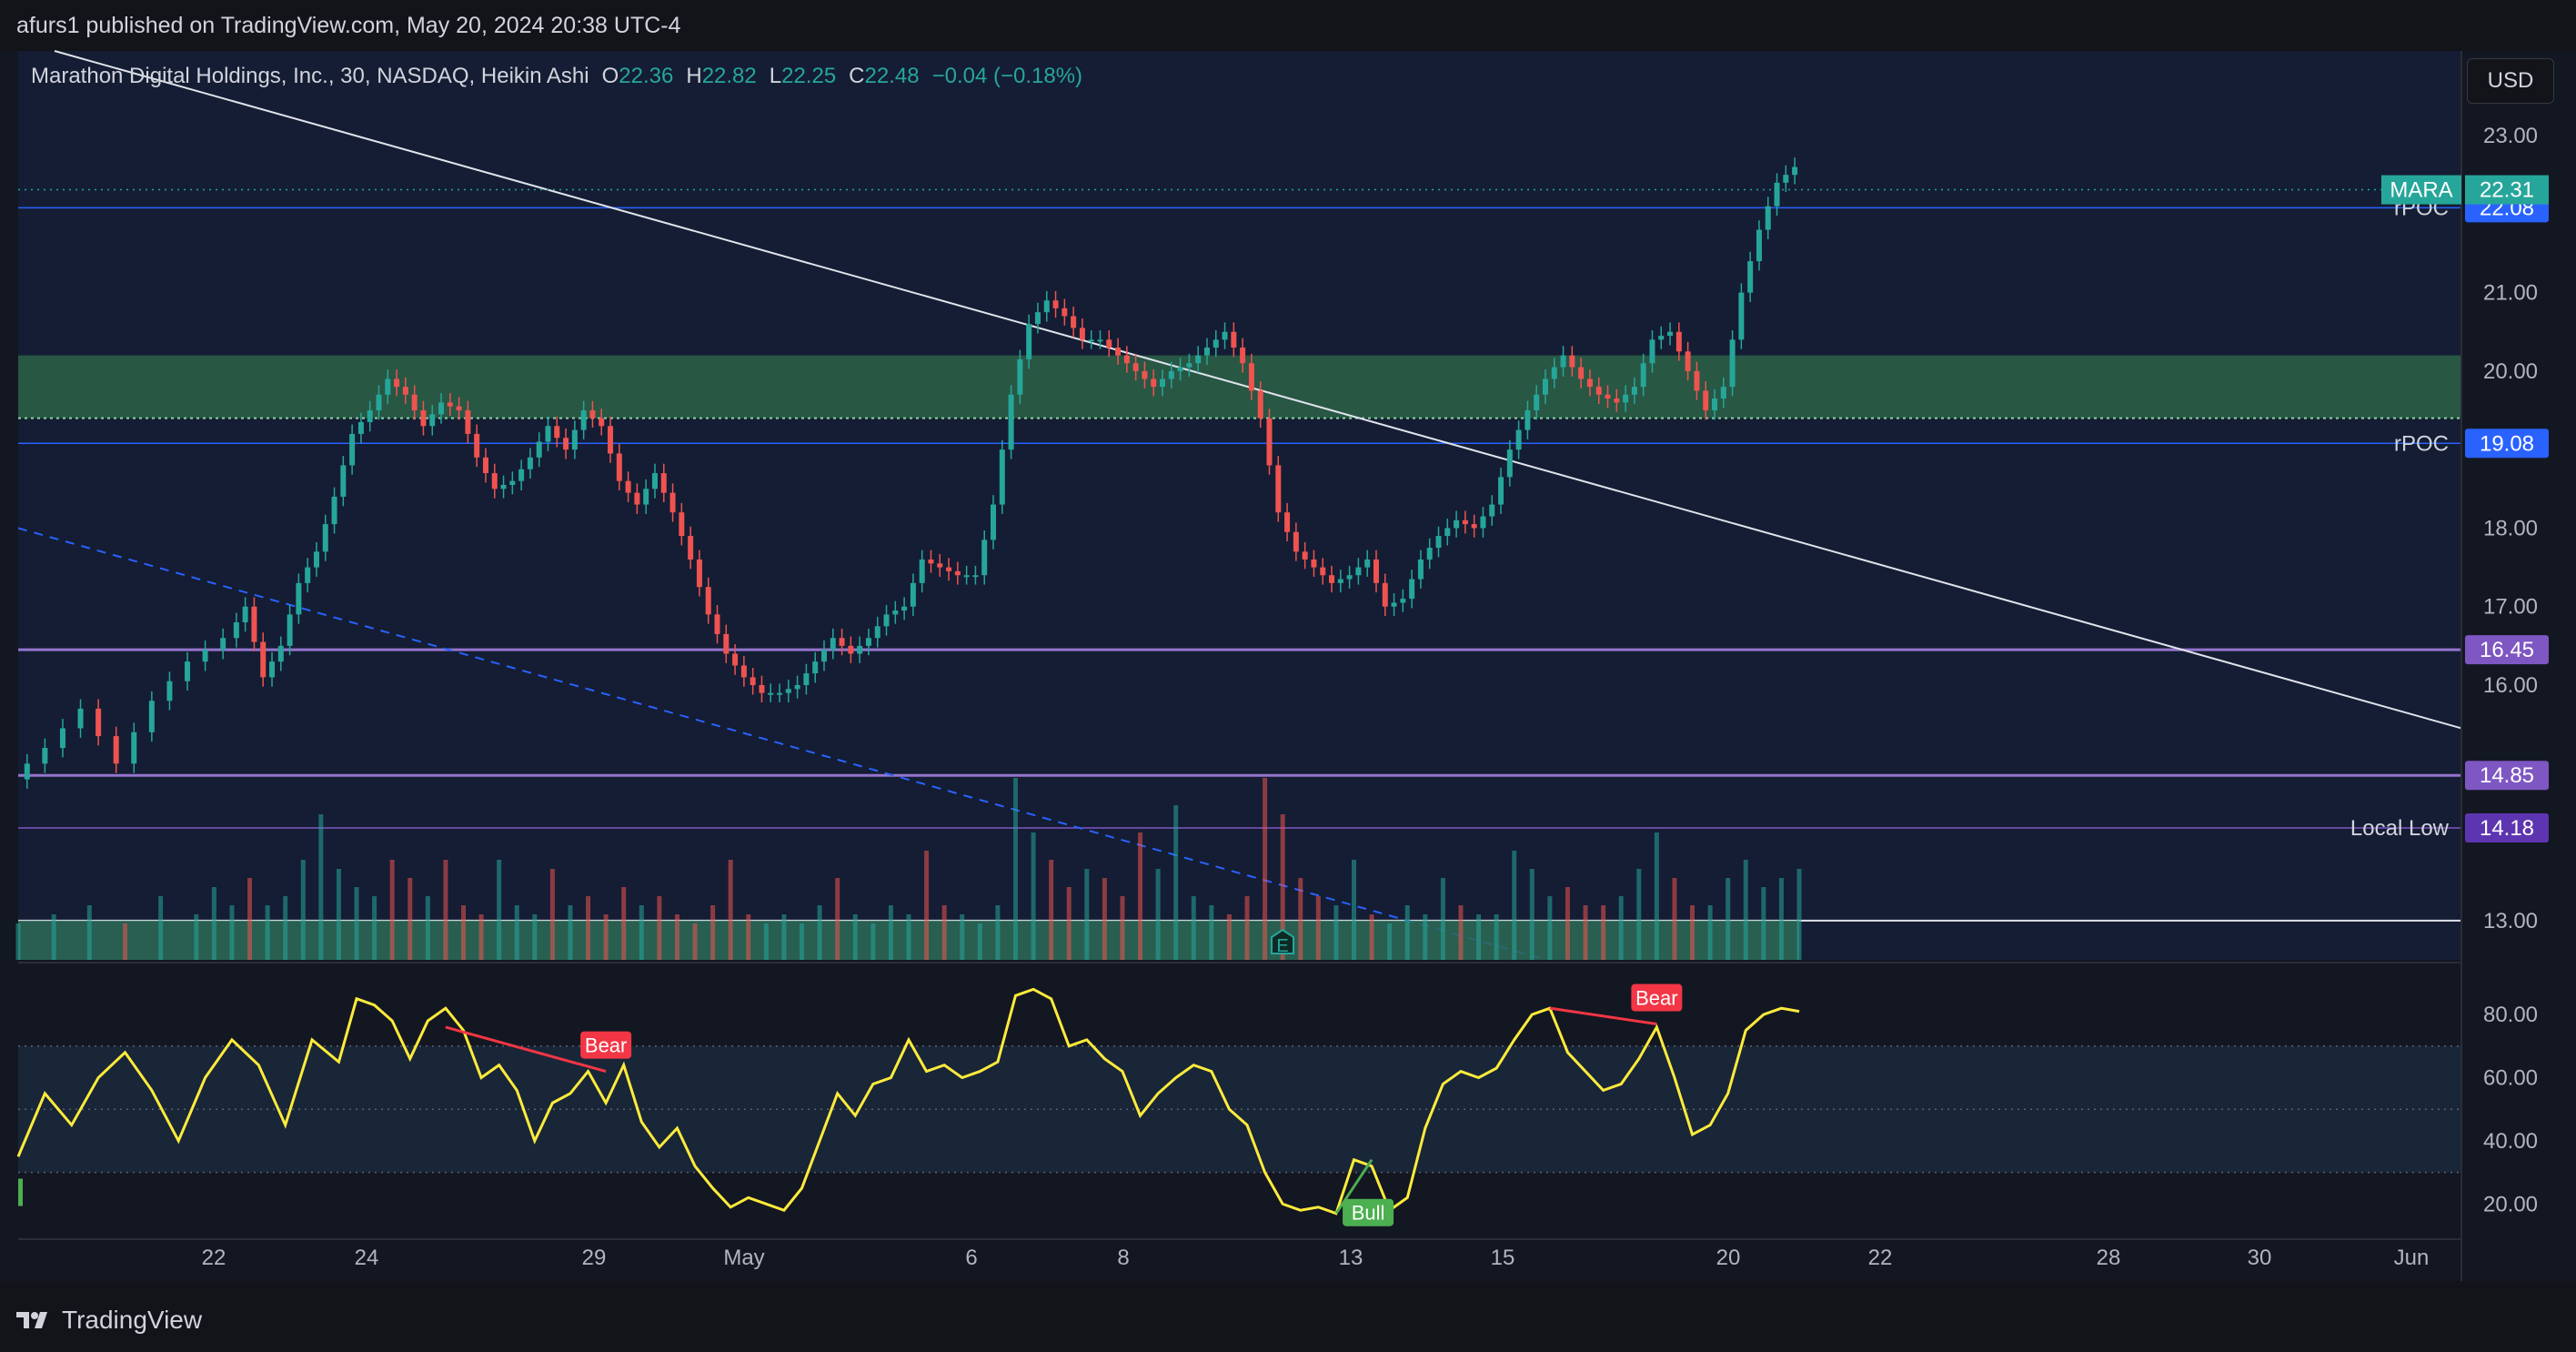 The width and height of the screenshot is (2576, 1352). I want to click on time-tick-label: 30, so click(2260, 1258).